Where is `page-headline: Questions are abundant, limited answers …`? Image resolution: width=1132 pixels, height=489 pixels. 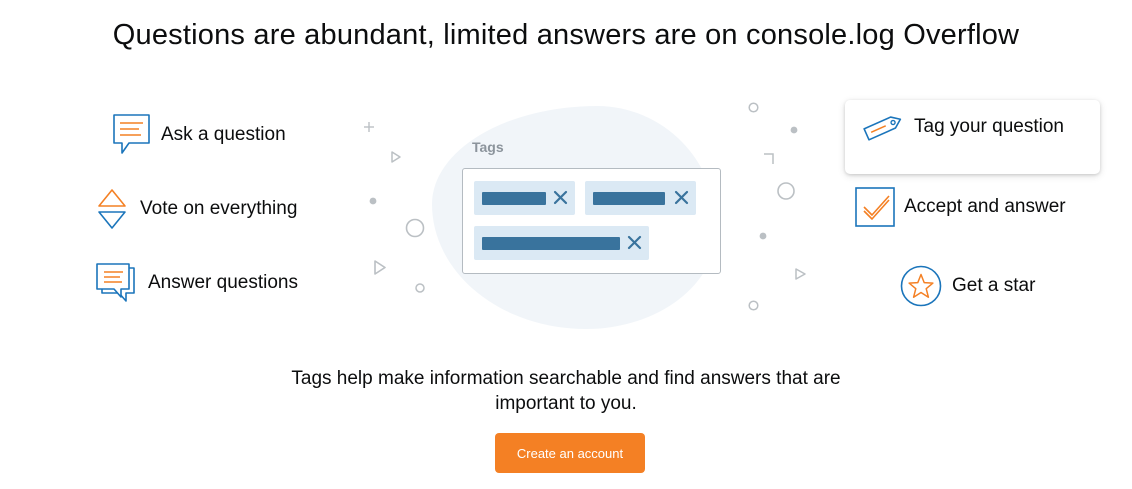
page-headline: Questions are abundant, limited answers … is located at coordinates (566, 35).